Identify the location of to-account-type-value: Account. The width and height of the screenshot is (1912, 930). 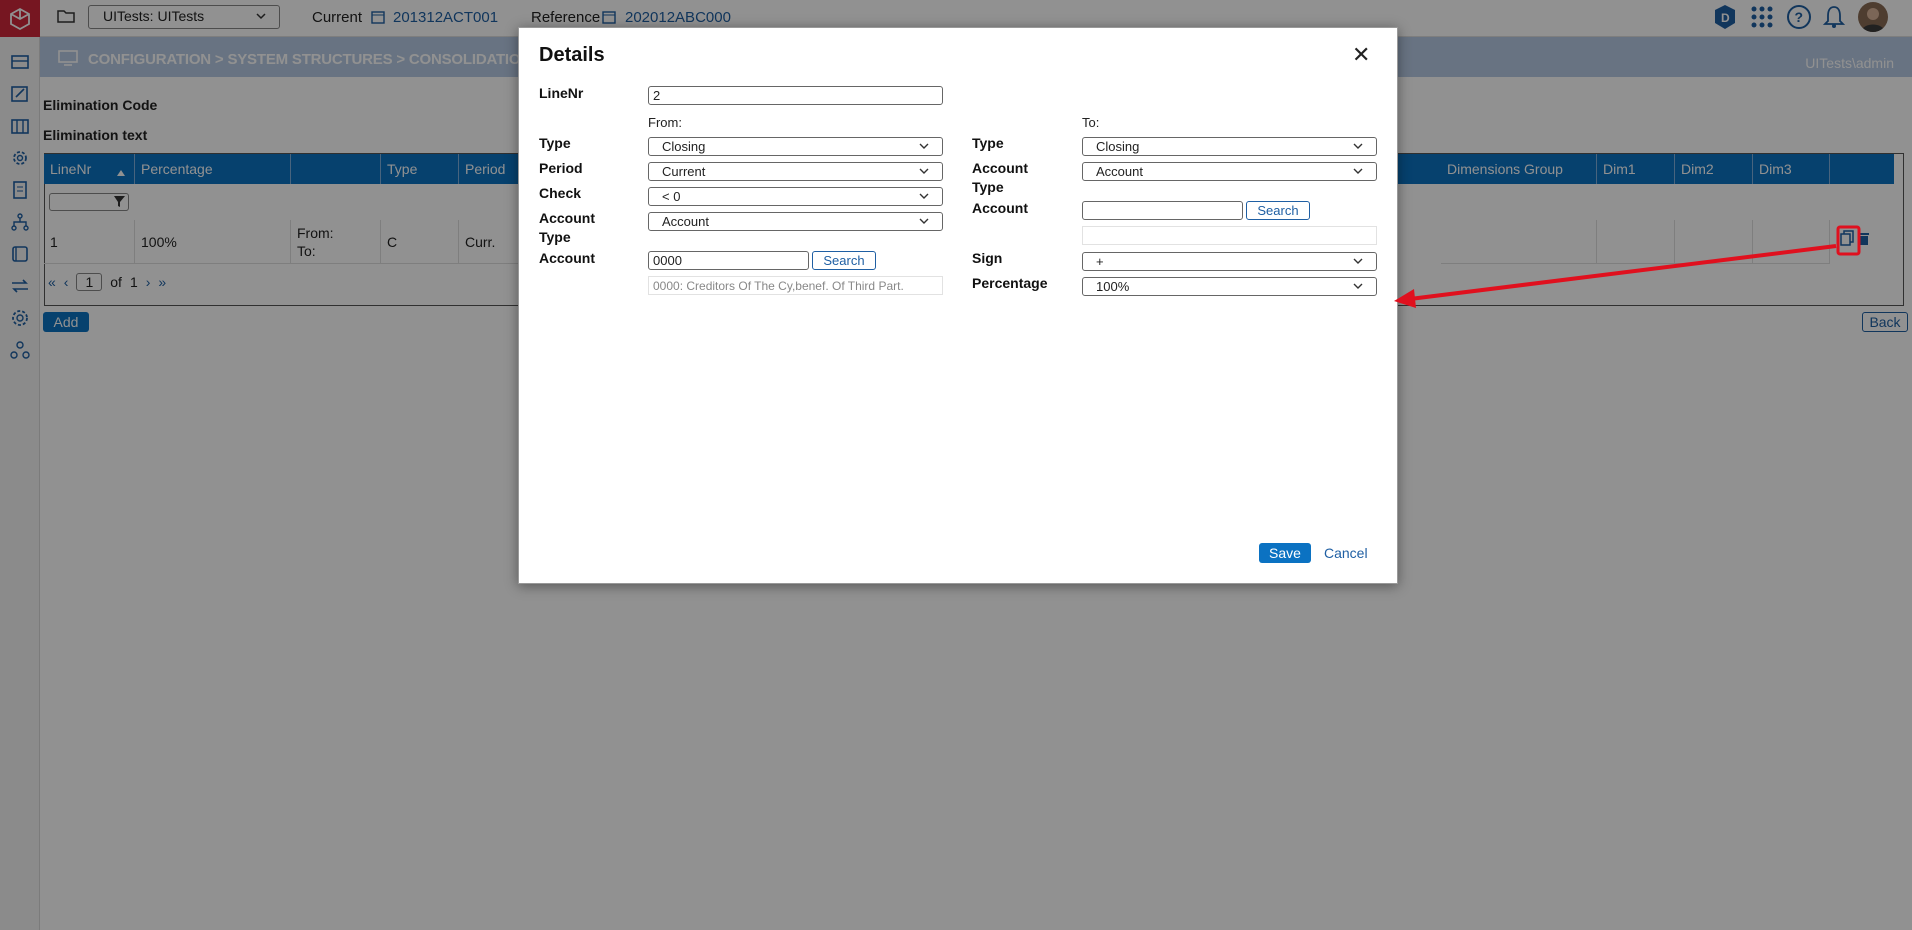
(1119, 171).